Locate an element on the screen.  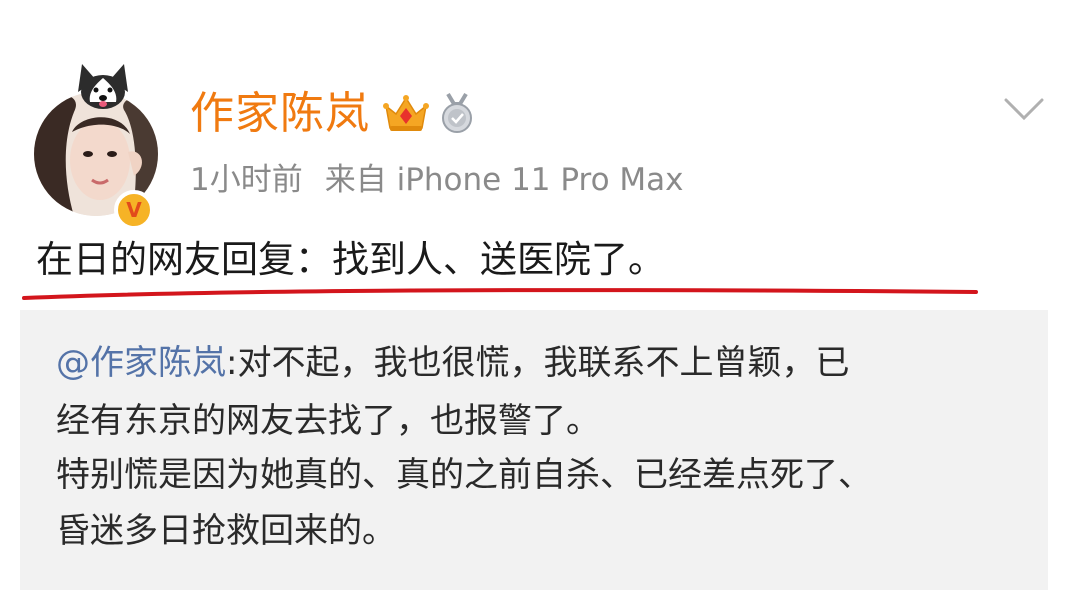
mention-link: @作家陈岚 is located at coordinates (141, 363).